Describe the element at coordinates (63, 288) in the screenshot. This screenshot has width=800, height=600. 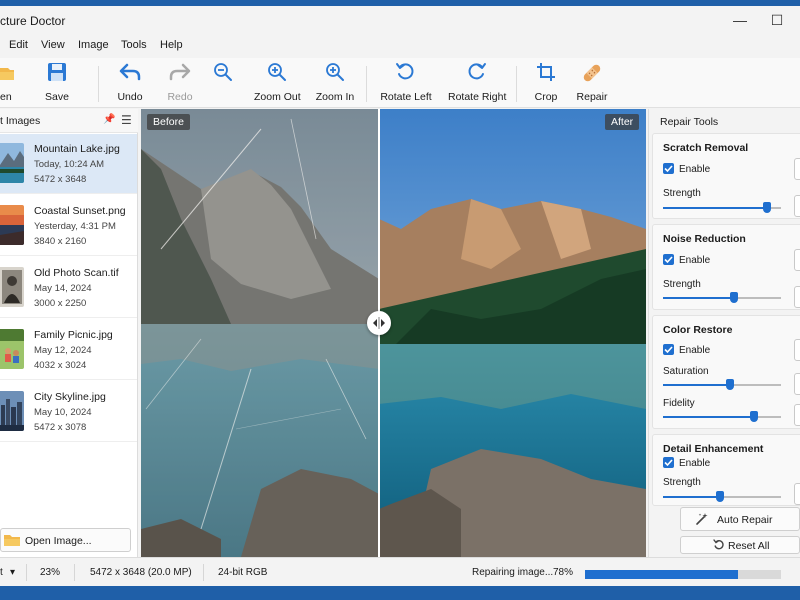
I see `image-date: May 14, 2024` at that location.